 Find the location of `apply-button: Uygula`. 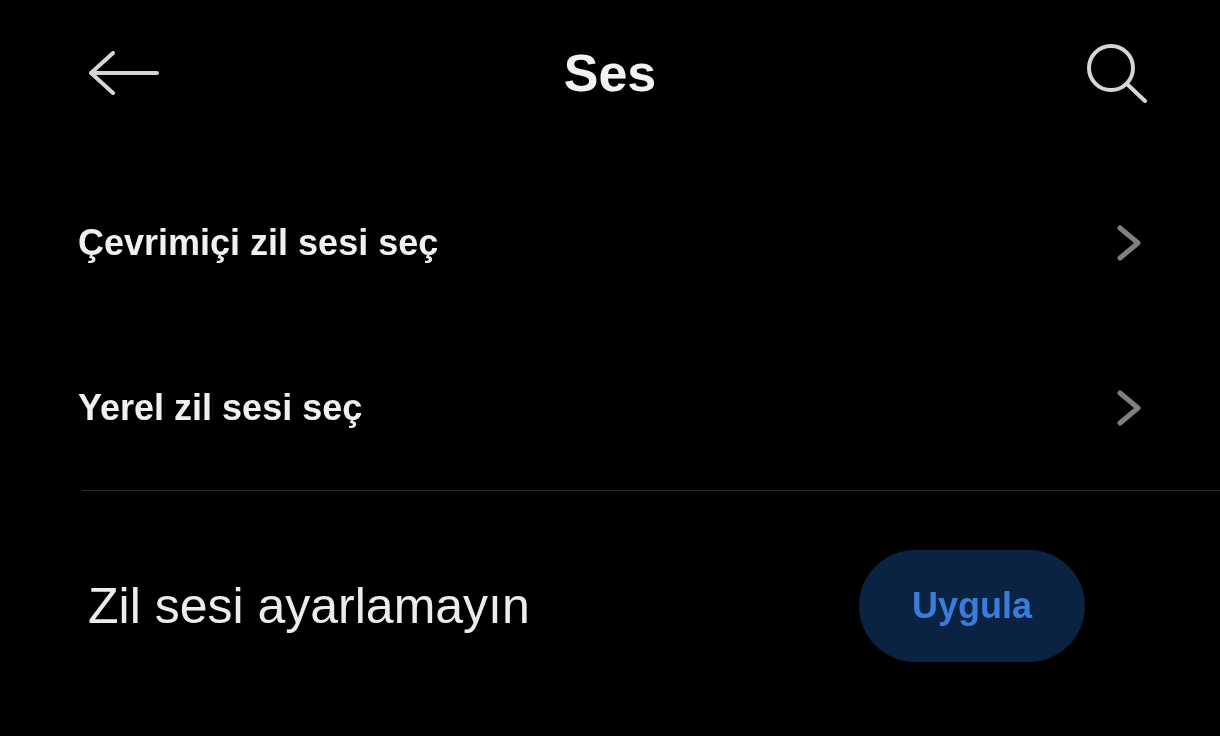

apply-button: Uygula is located at coordinates (972, 606).